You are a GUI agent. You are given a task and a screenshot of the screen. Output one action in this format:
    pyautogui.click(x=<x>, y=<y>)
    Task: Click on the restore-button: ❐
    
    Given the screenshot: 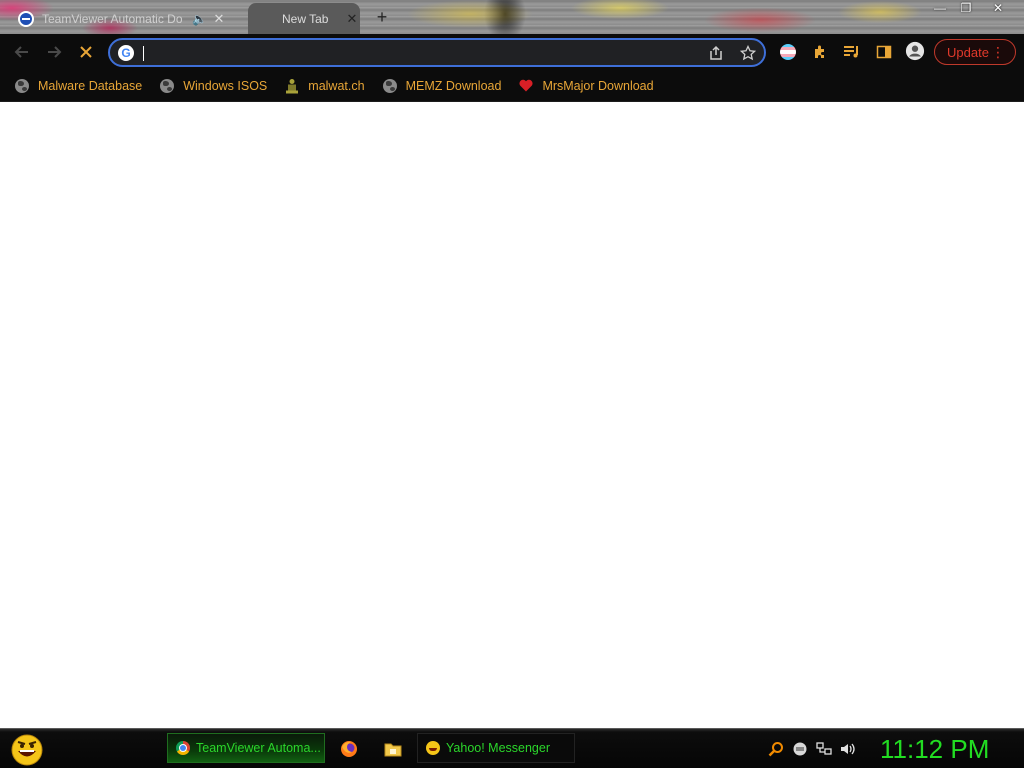 What is the action you would take?
    pyautogui.click(x=966, y=8)
    